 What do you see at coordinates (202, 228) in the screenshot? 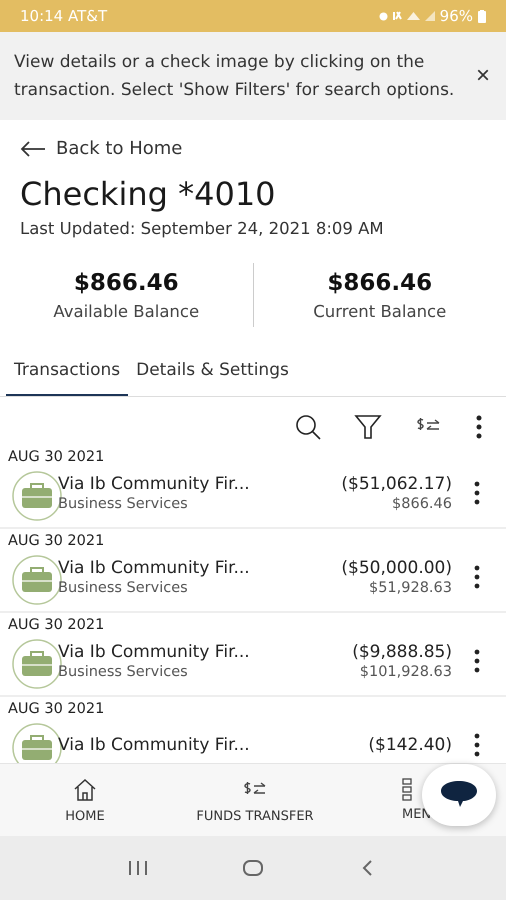
I see `last-updated: Last Updated: September 24, 2021 8:09 AM` at bounding box center [202, 228].